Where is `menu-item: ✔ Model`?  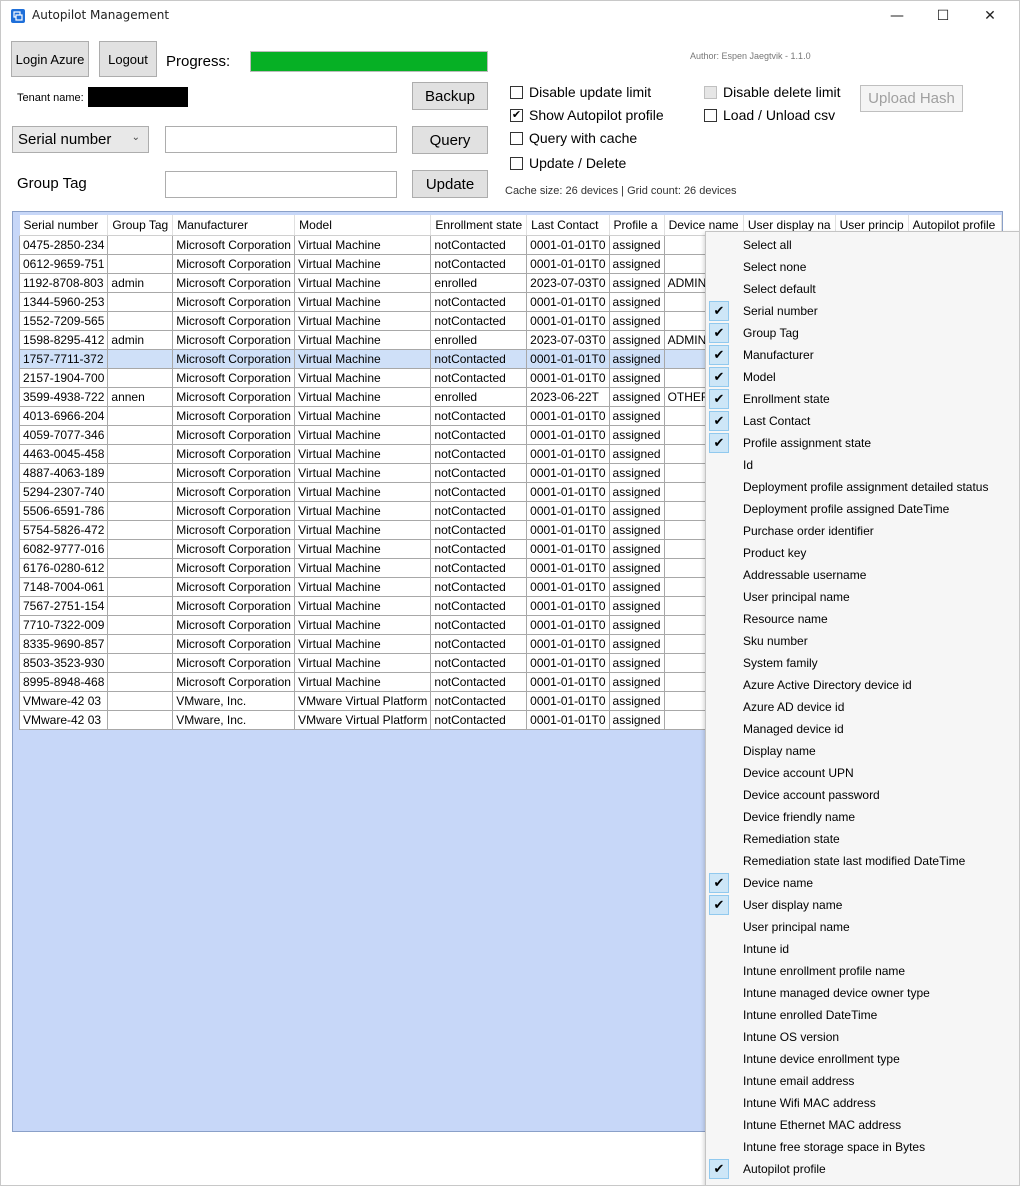
menu-item: ✔ Model is located at coordinates (862, 377).